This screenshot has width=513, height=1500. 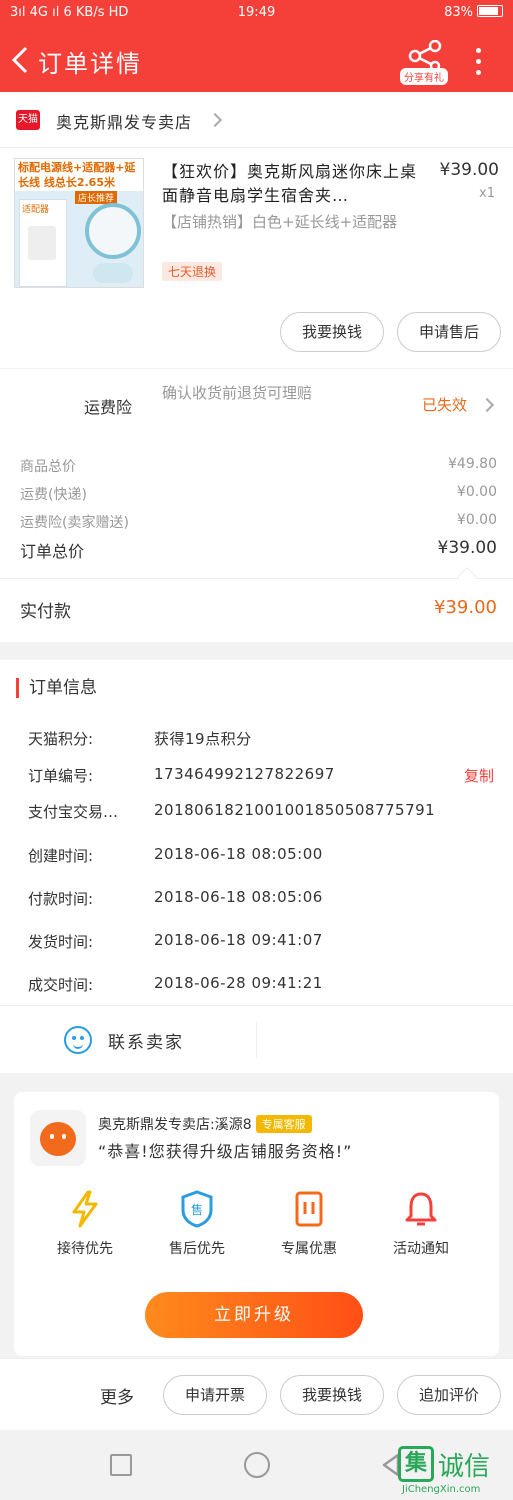 What do you see at coordinates (449, 332) in the screenshot?
I see `after-sale-button: 申请售后` at bounding box center [449, 332].